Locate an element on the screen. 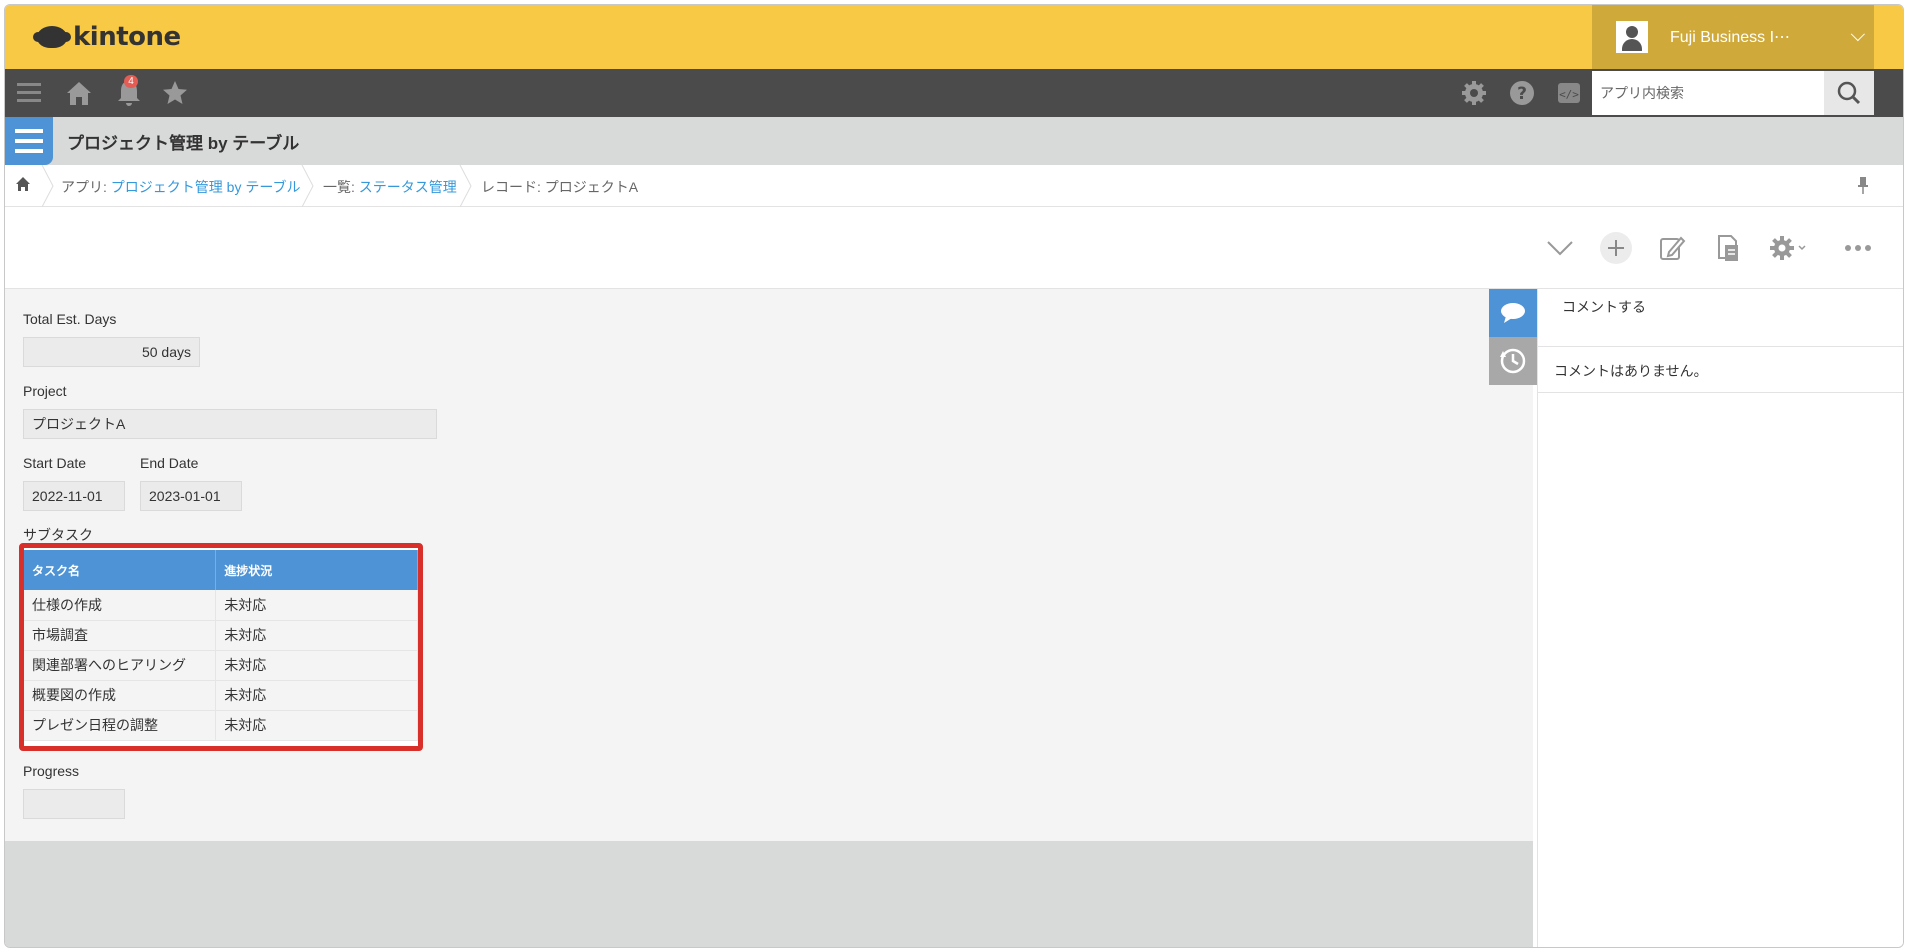  total-est-days-label: Total Est. Days is located at coordinates (70, 319).